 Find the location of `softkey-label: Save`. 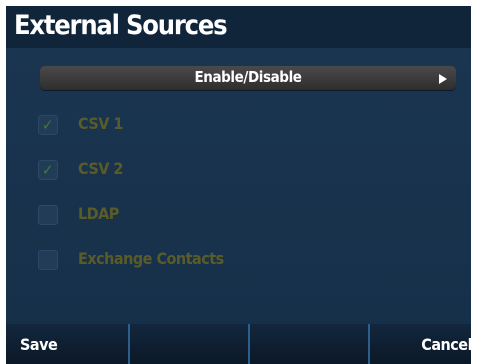

softkey-label: Save is located at coordinates (39, 344).